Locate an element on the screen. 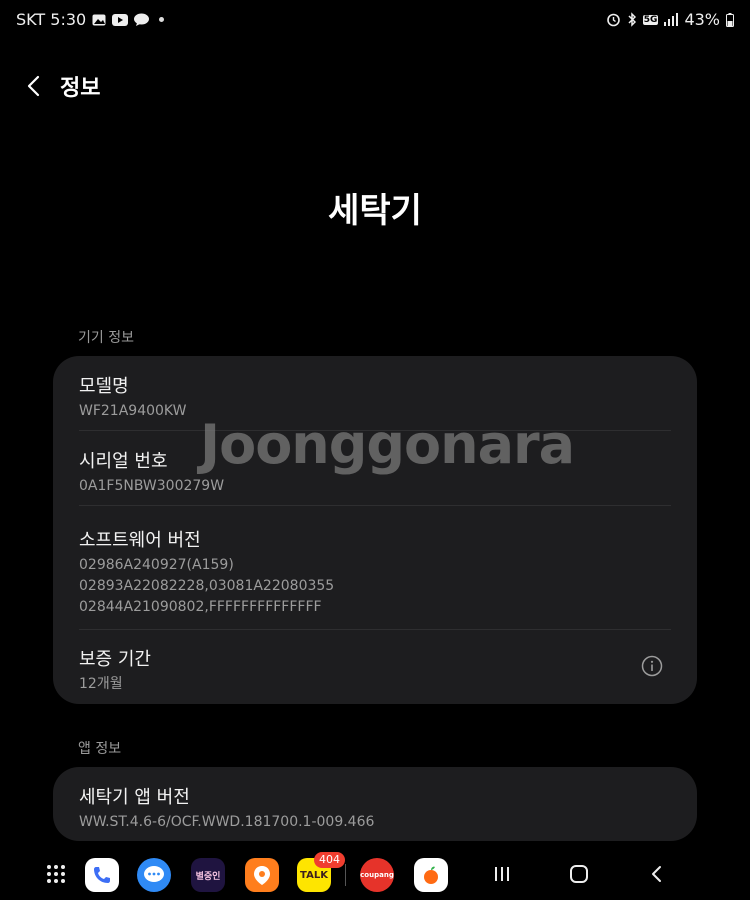 The width and height of the screenshot is (750, 900). navigation-bar: 별중인 TALK 404 coupang is located at coordinates (375, 873).